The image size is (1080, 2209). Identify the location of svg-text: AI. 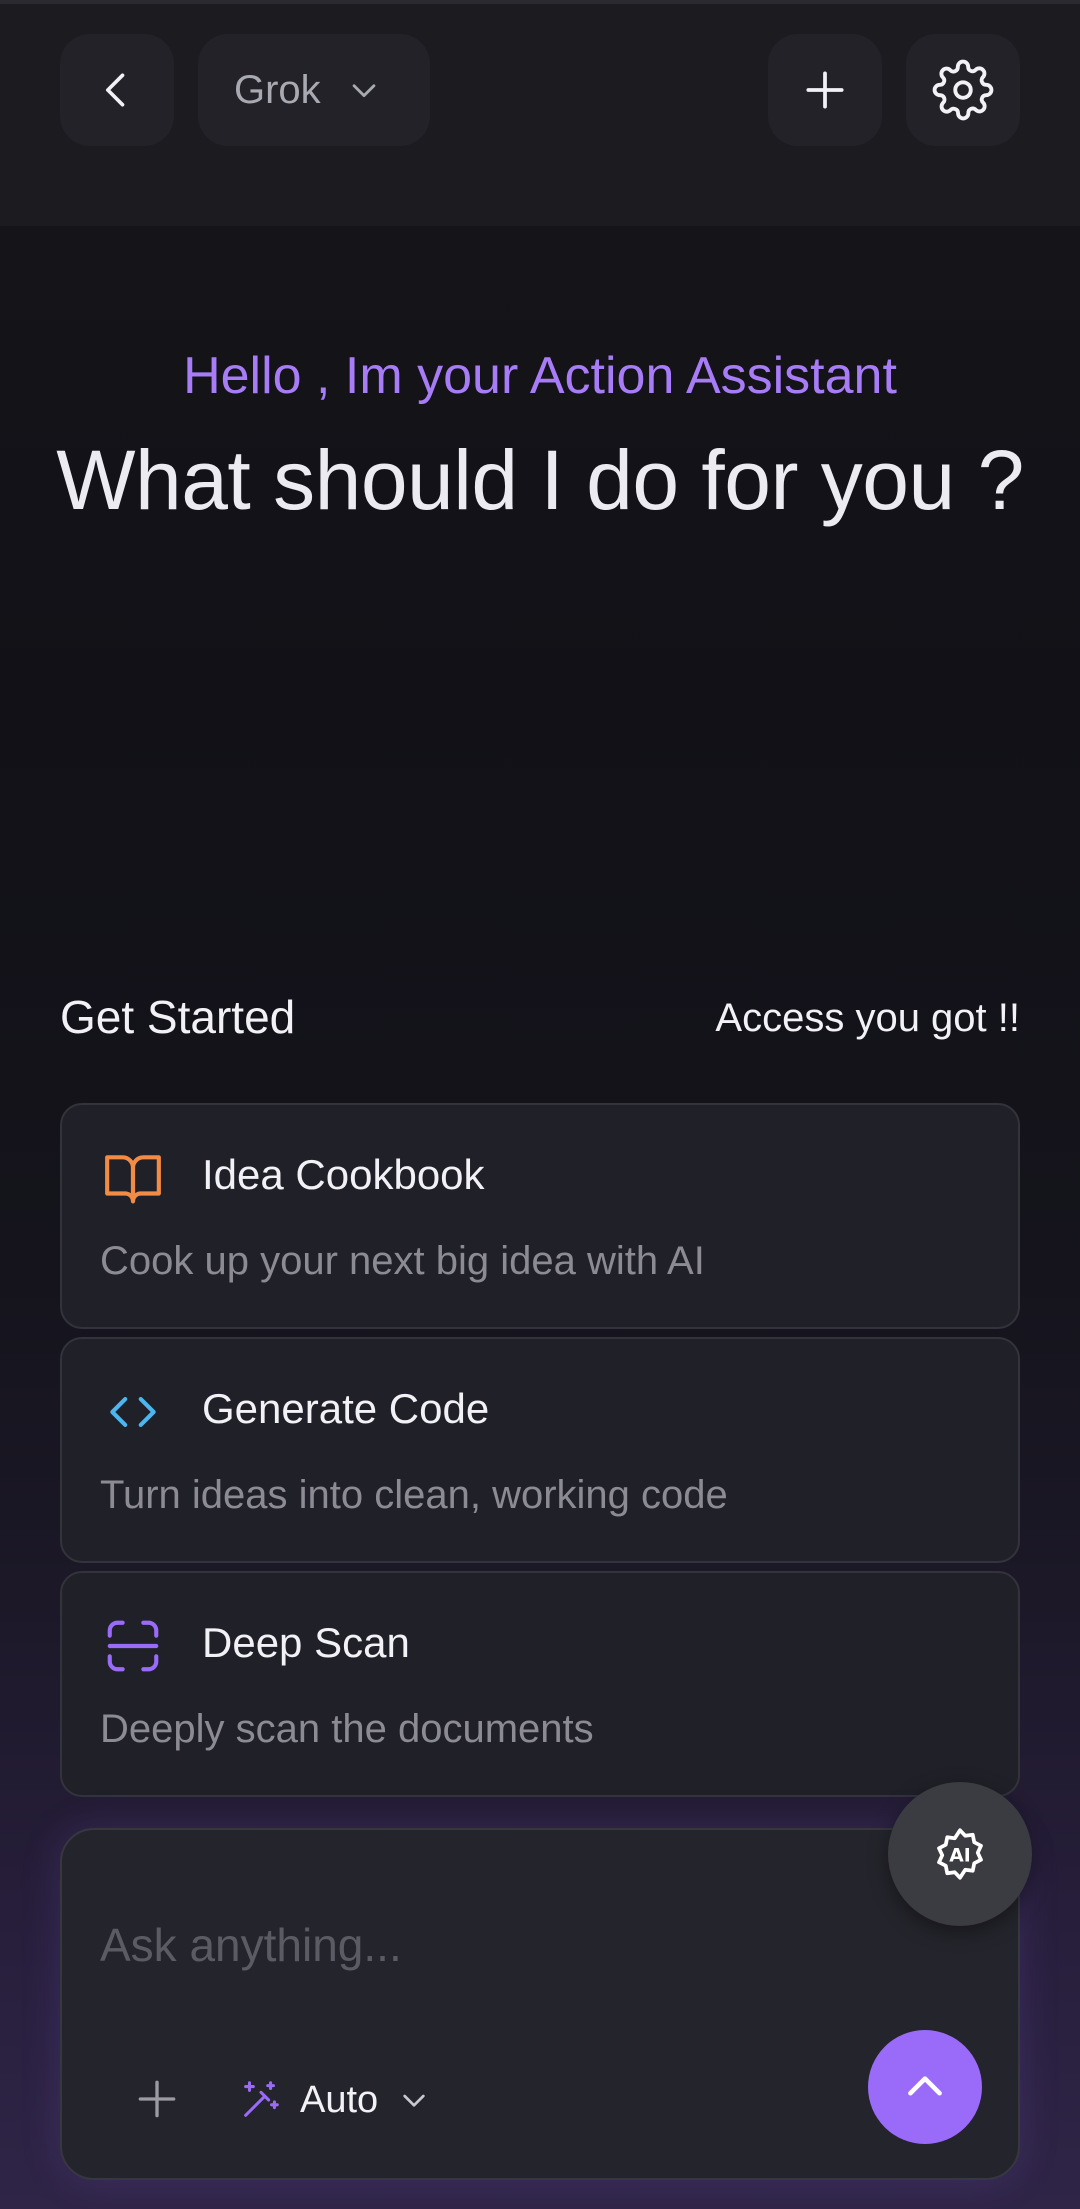
(960, 1856).